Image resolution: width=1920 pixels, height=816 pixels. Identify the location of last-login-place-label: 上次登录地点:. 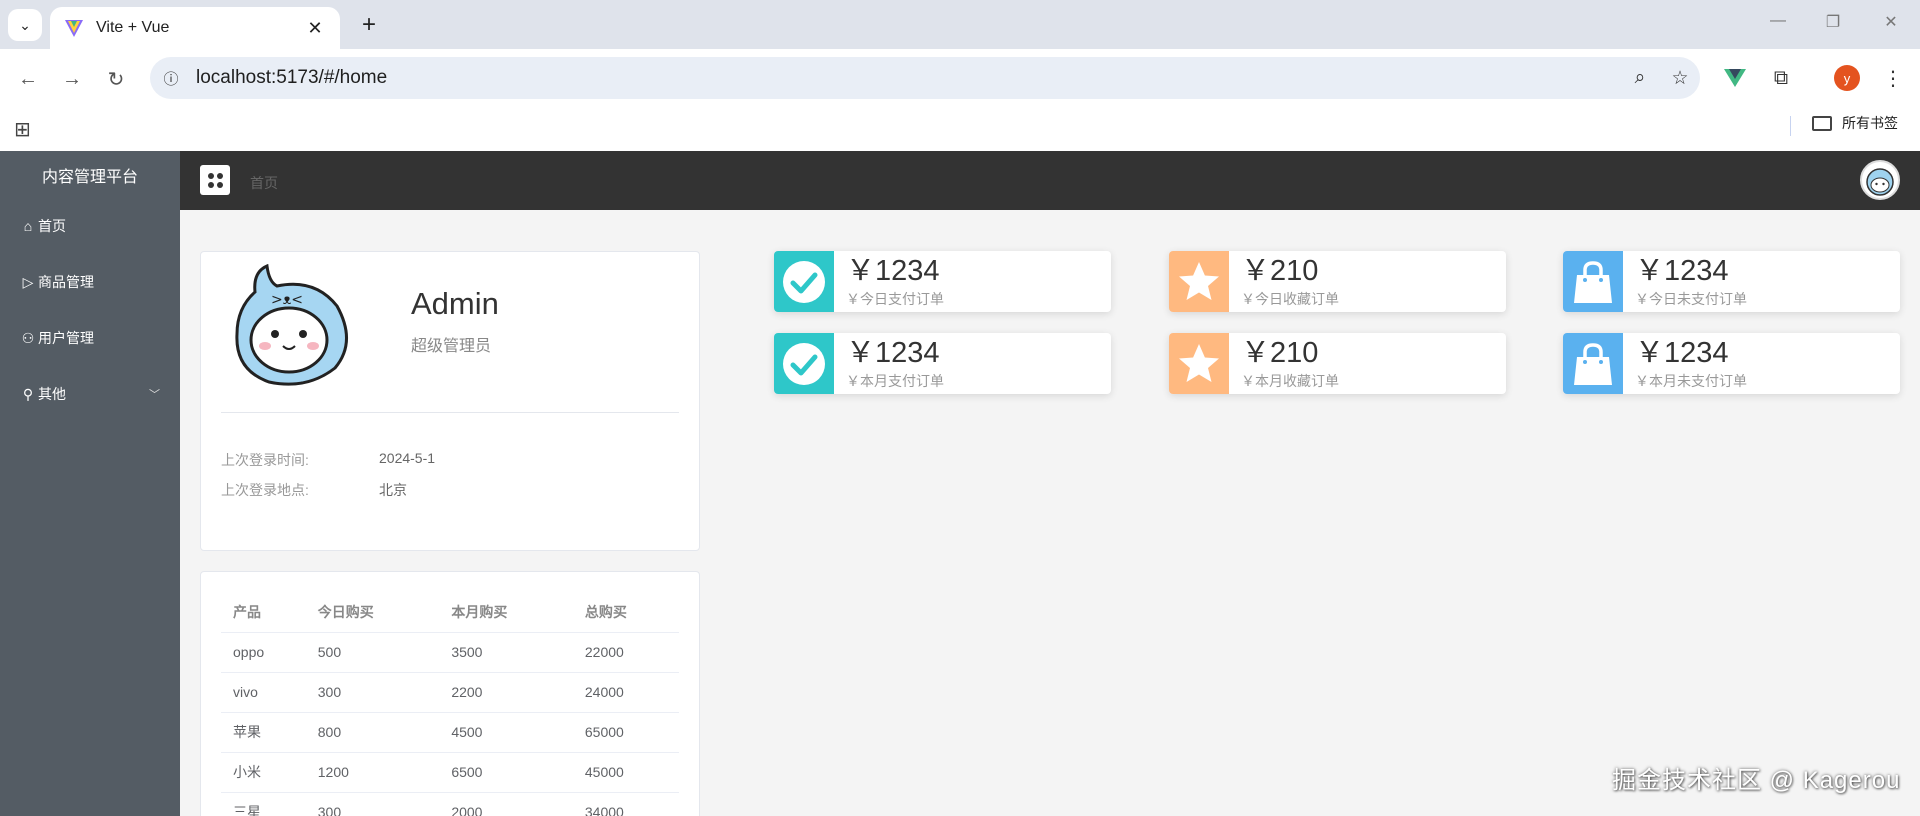
(265, 490).